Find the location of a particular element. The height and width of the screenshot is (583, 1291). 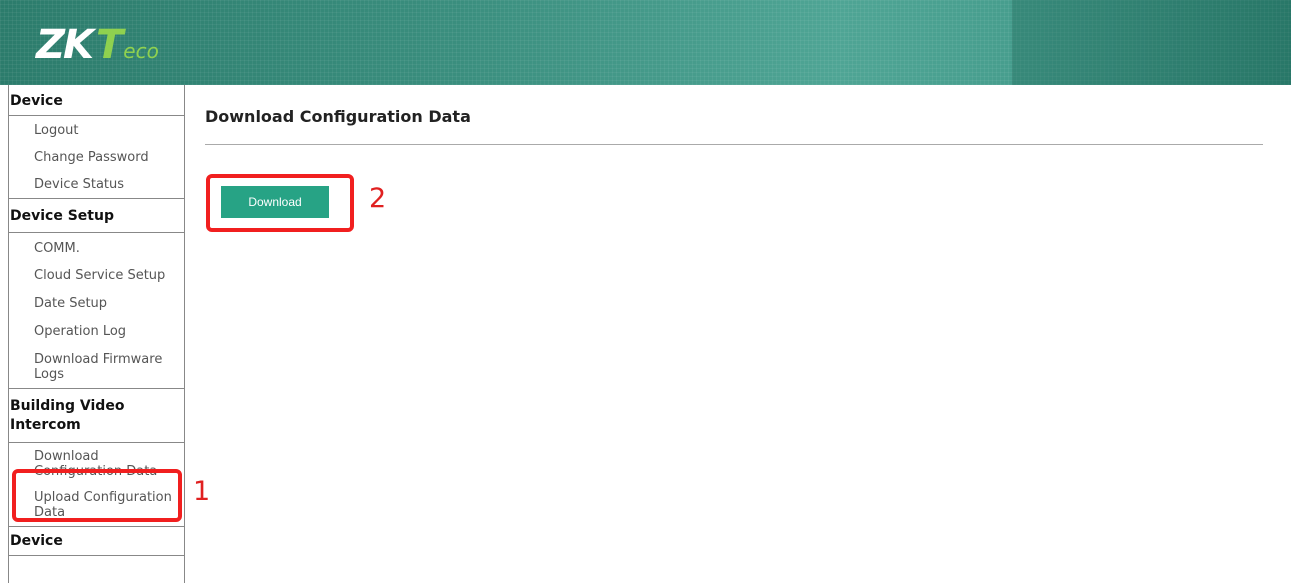

sidebar-item-download-firmware-logs: Download Firmware Logs is located at coordinates (109, 366).